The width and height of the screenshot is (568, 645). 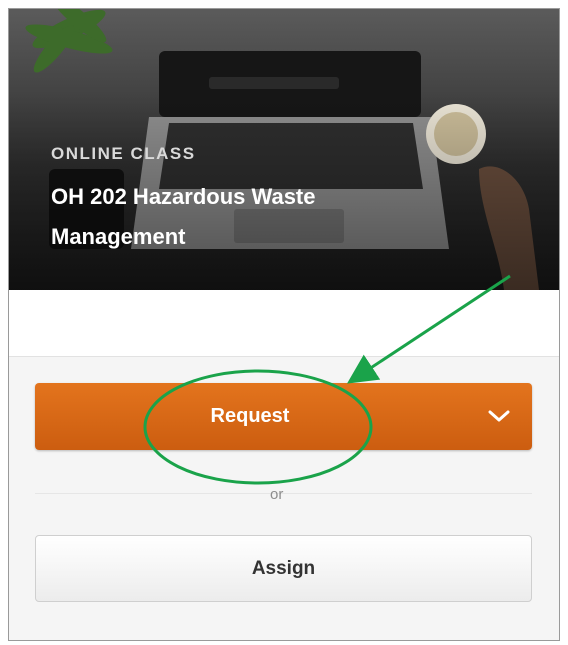 What do you see at coordinates (283, 568) in the screenshot?
I see `assign-button: Assign` at bounding box center [283, 568].